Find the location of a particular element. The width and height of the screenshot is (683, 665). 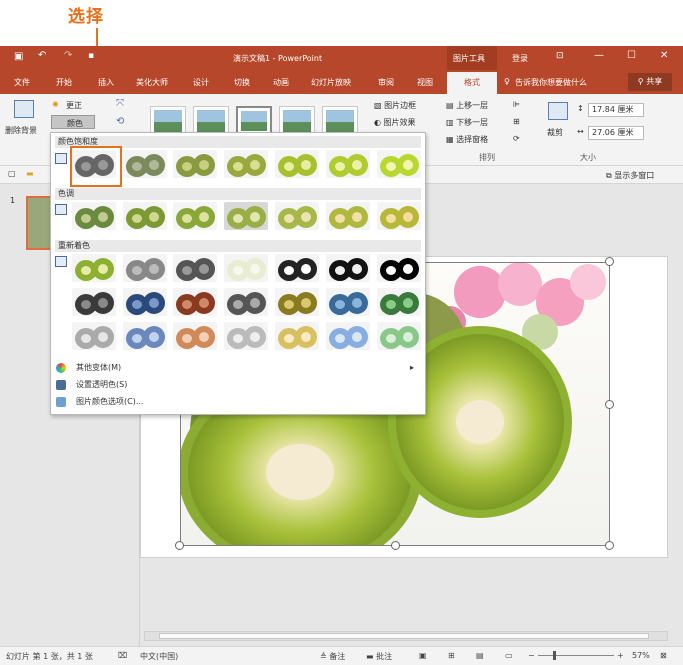

selection-pane-button: ▦ 选择窗格 is located at coordinates (467, 139).